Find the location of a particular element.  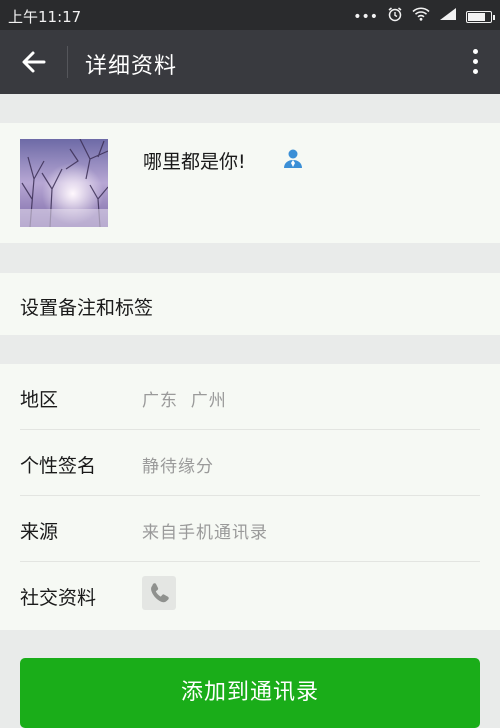

wifi-icon is located at coordinates (421, 16).